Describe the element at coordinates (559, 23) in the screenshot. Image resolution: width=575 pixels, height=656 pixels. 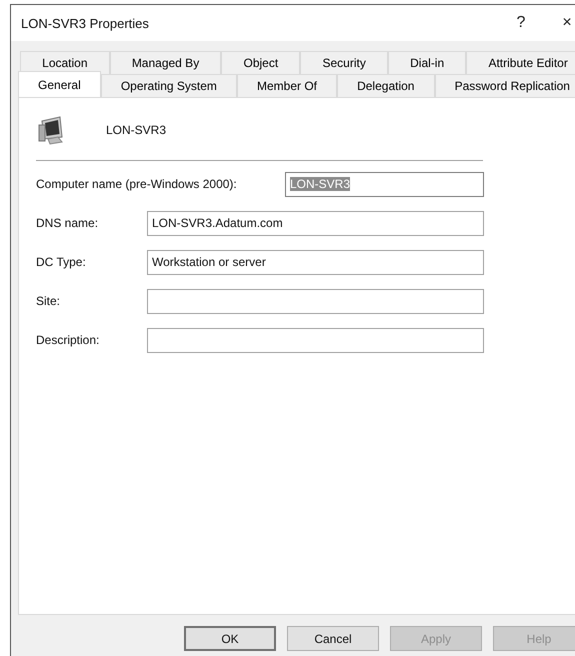
I see `close-button: ×` at that location.